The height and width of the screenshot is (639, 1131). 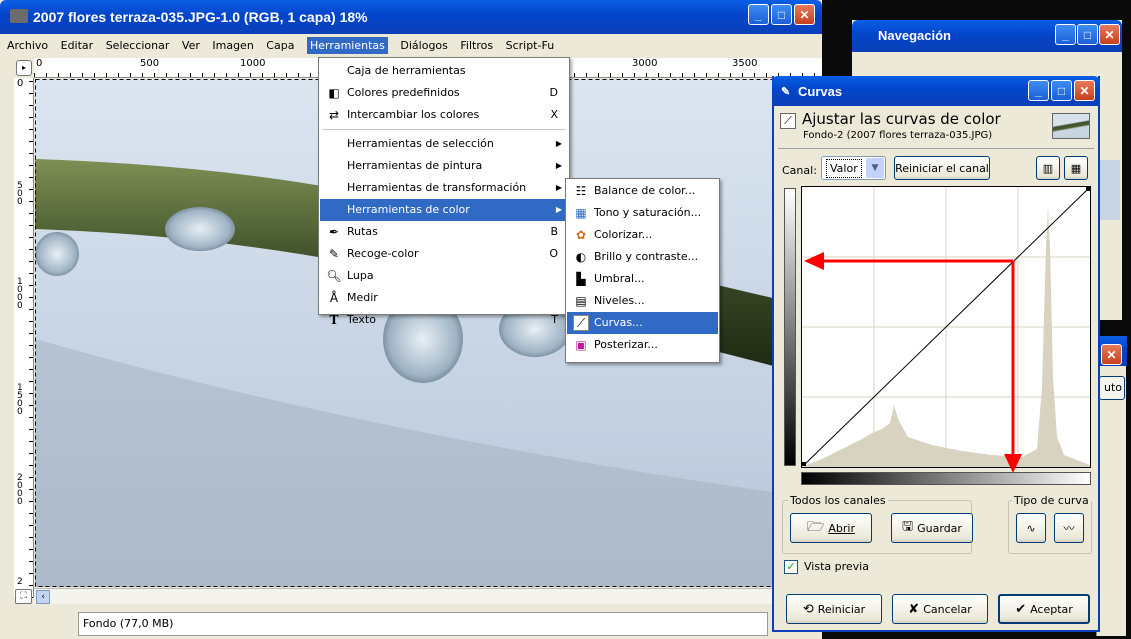 I want to click on ok-icon: ✔, so click(x=1021, y=609).